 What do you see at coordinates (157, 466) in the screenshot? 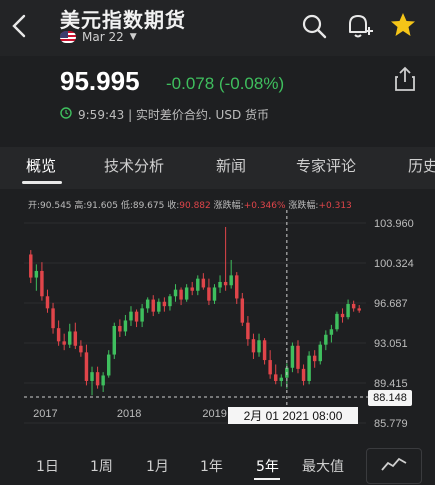
I see `range-1m: 1月` at bounding box center [157, 466].